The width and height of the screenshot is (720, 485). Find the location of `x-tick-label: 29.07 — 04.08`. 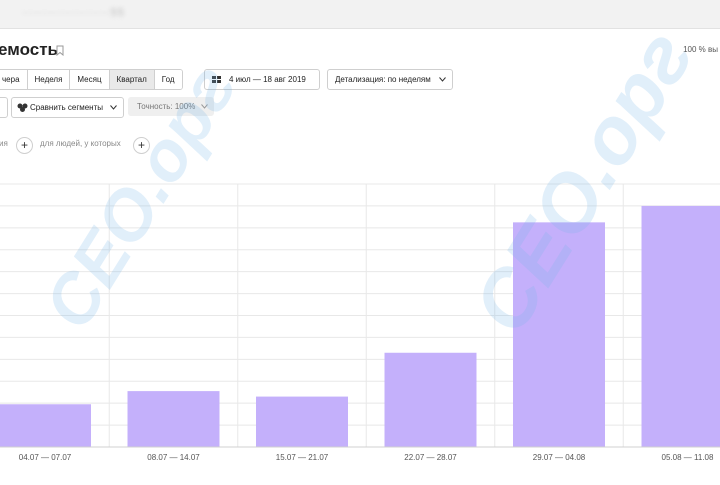

x-tick-label: 29.07 — 04.08 is located at coordinates (559, 457).